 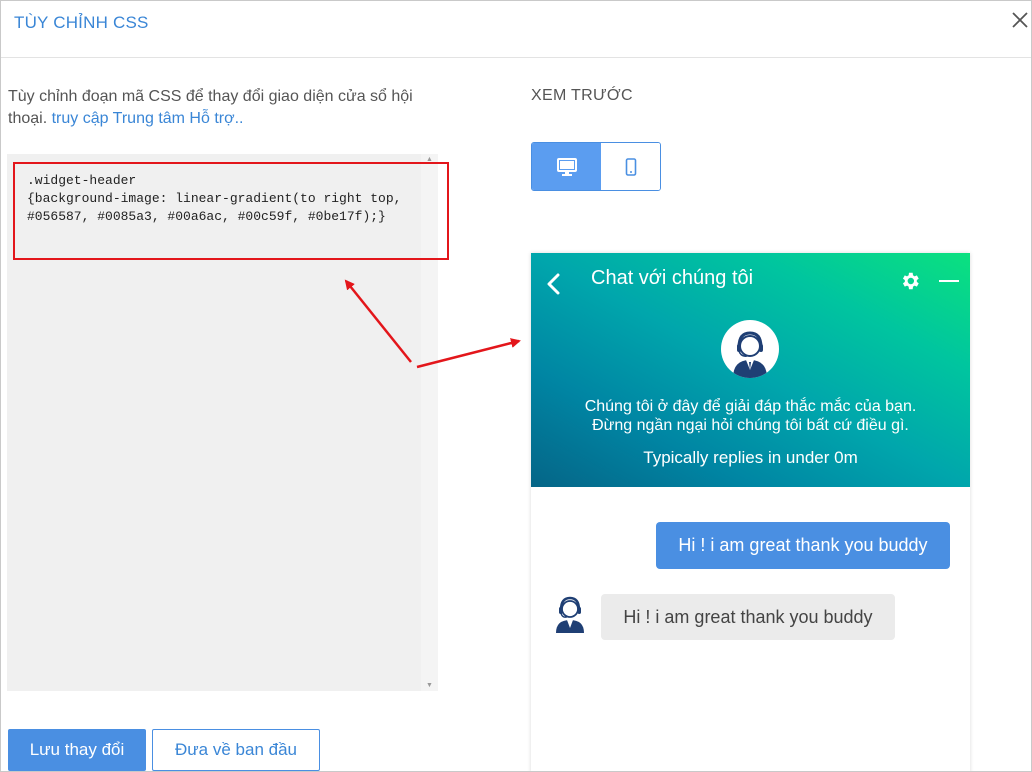 I want to click on desktop-icon, so click(x=566, y=166).